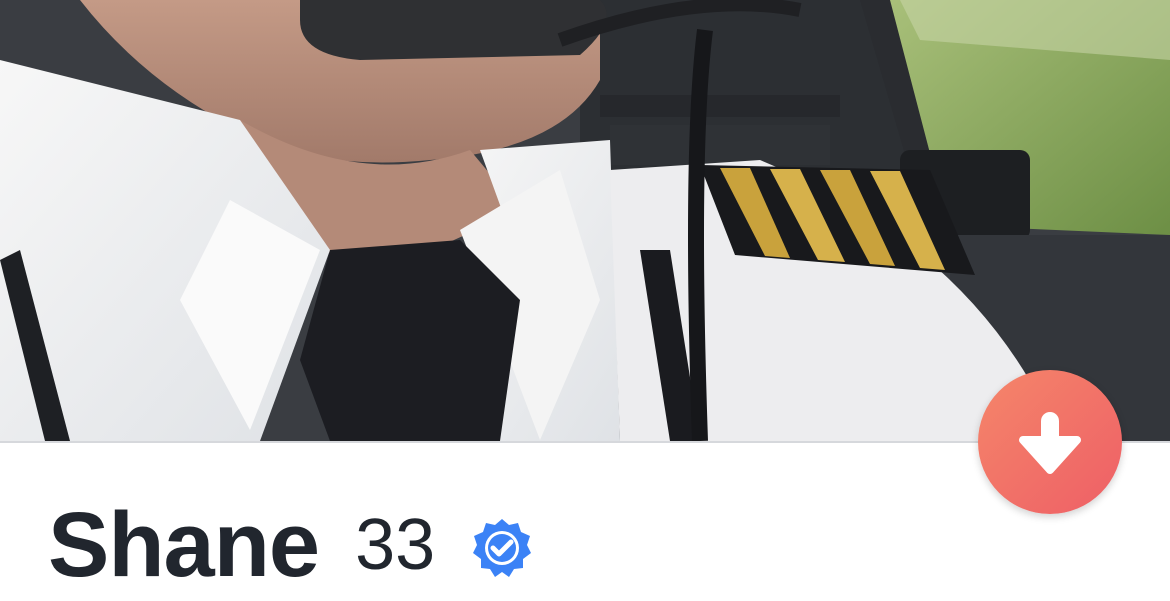 The width and height of the screenshot is (1170, 601). What do you see at coordinates (502, 548) in the screenshot?
I see `verified-badge-icon` at bounding box center [502, 548].